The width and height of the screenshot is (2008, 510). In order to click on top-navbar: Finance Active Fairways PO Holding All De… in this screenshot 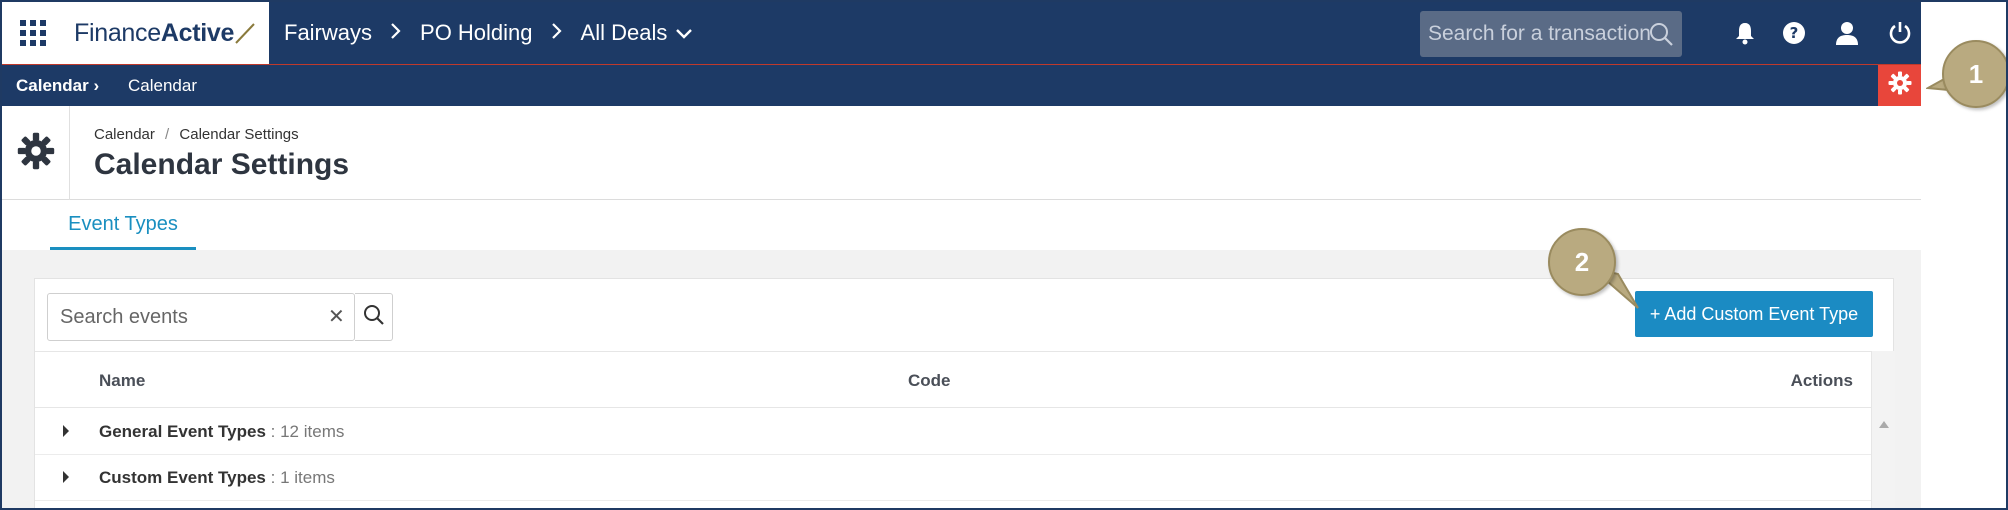, I will do `click(961, 33)`.